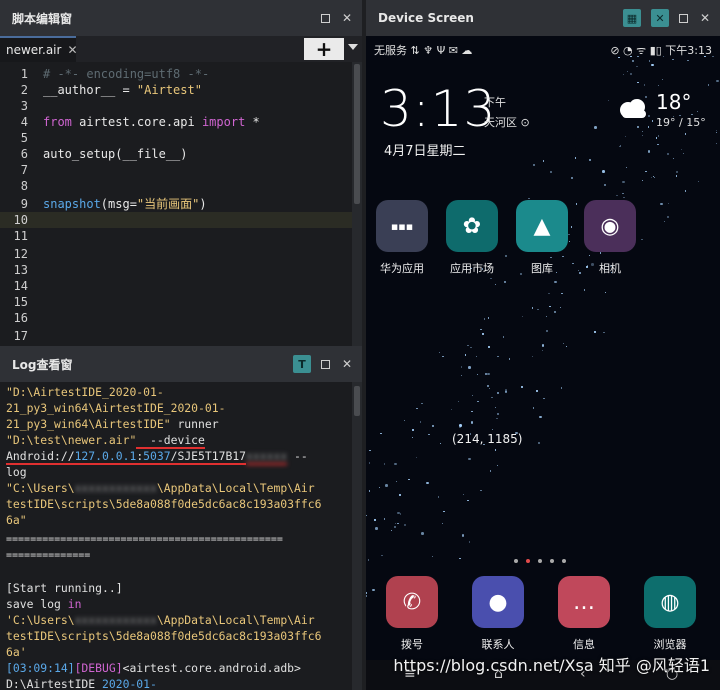  Describe the element at coordinates (20, 270) in the screenshot. I see `code-line: 13` at that location.